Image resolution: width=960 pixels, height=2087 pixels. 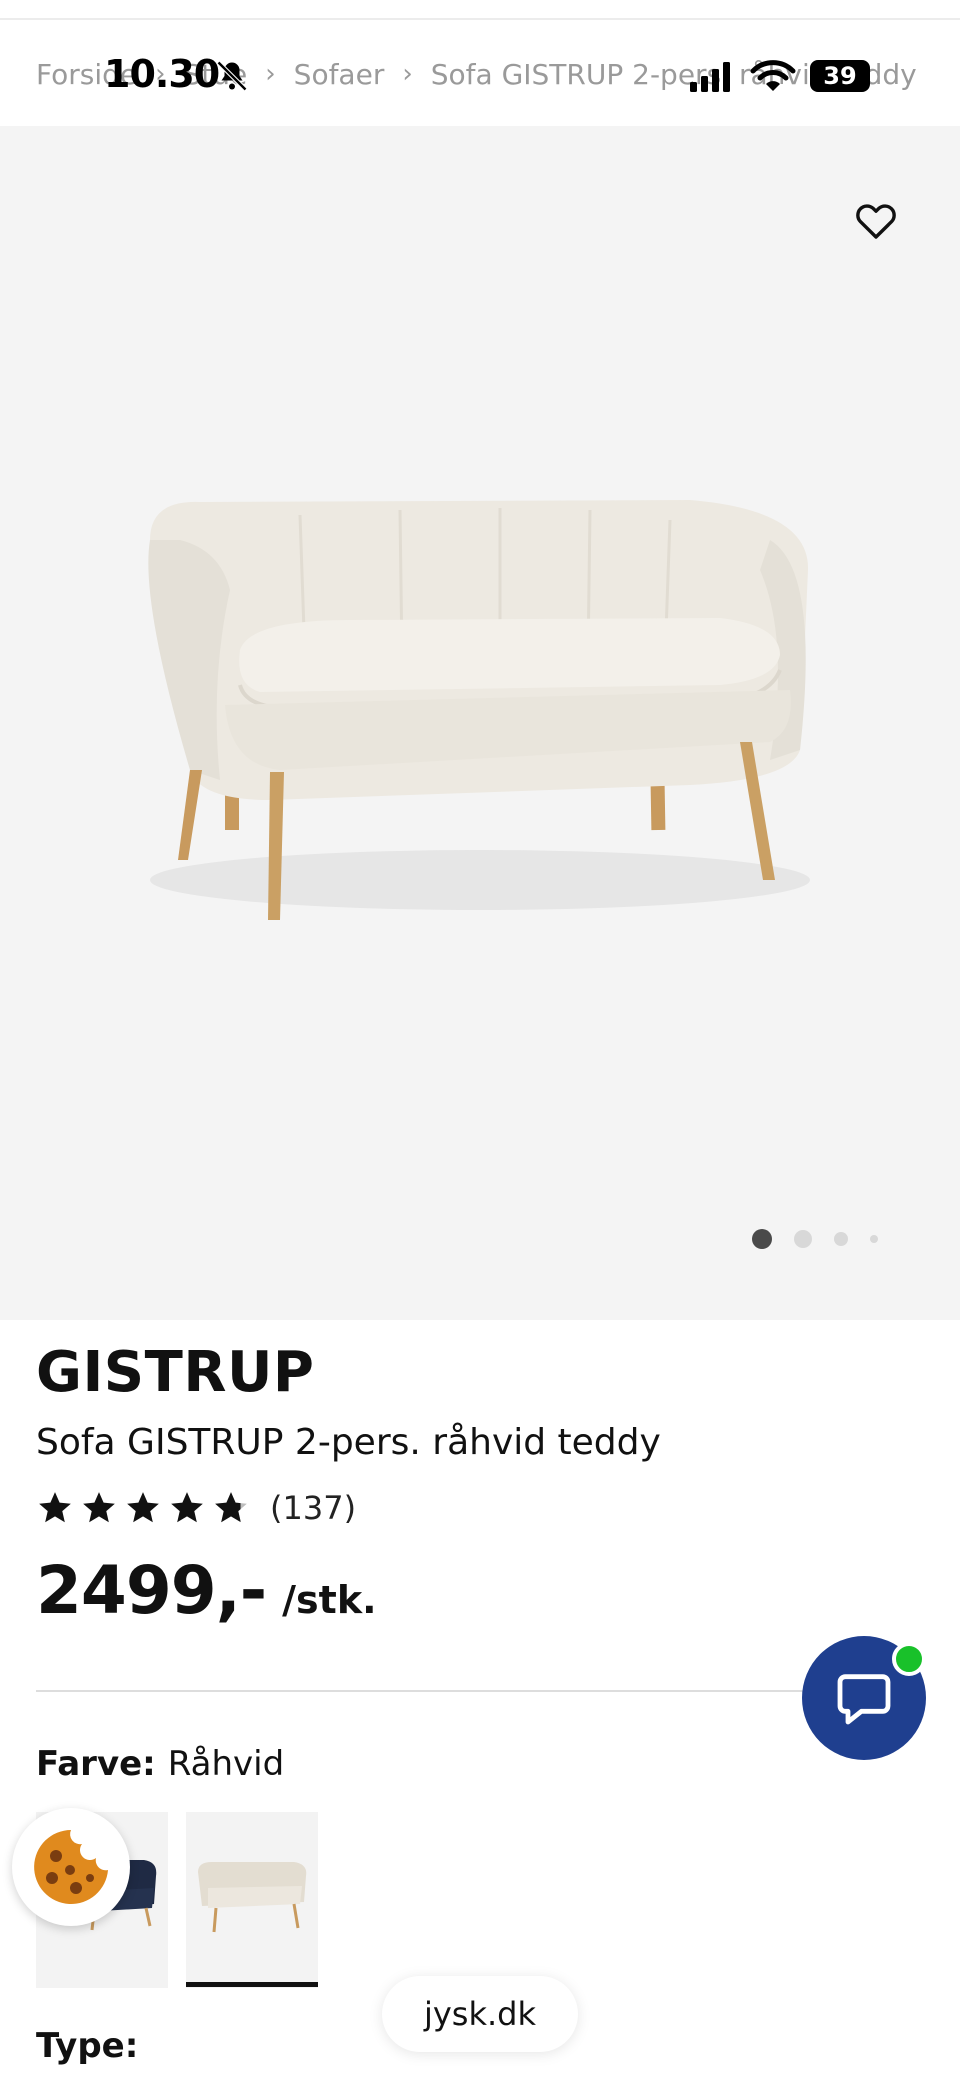 I want to click on wifi-icon, so click(x=773, y=75).